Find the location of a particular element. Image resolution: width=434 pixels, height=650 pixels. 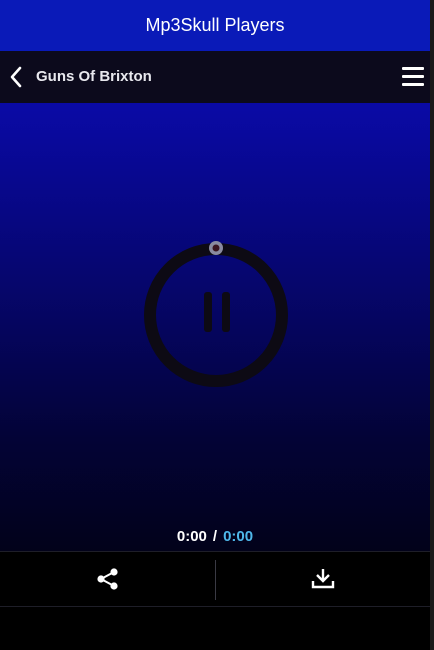

app-bar: Mp3Skull Players is located at coordinates (215, 25).